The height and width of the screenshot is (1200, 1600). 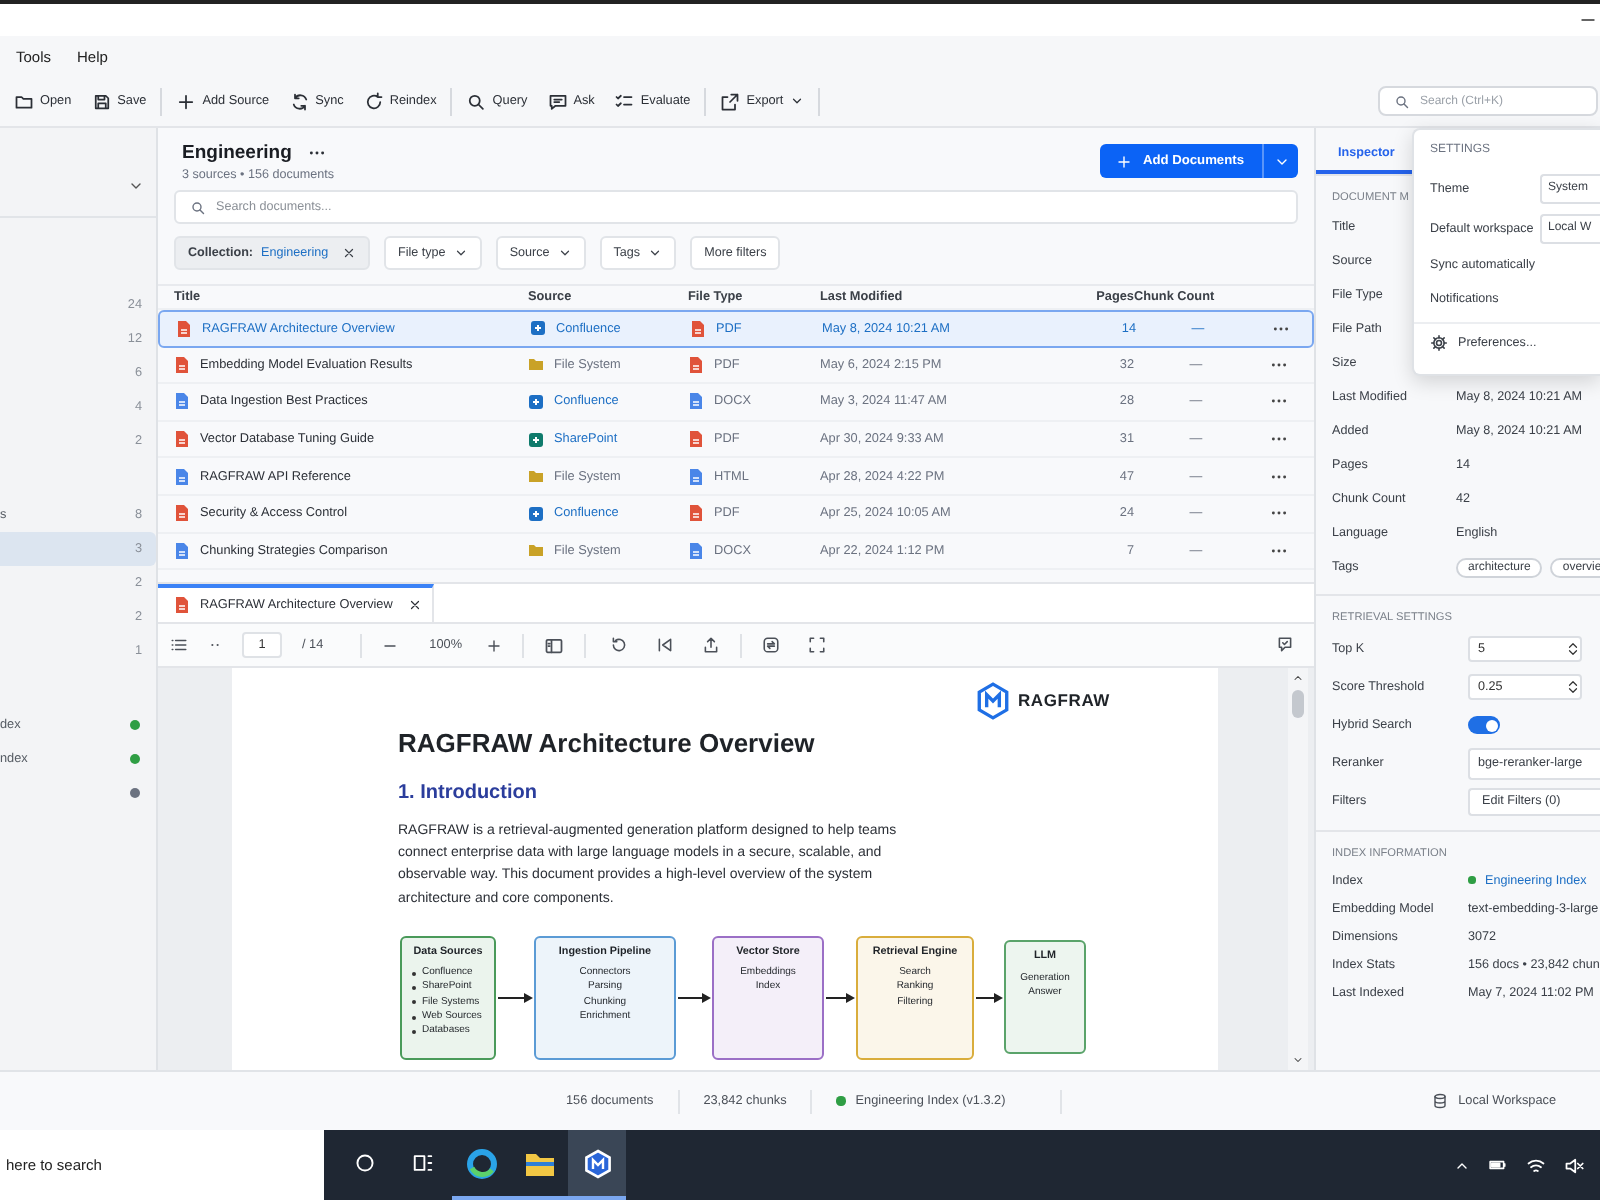 I want to click on chat-icon, so click(x=557, y=101).